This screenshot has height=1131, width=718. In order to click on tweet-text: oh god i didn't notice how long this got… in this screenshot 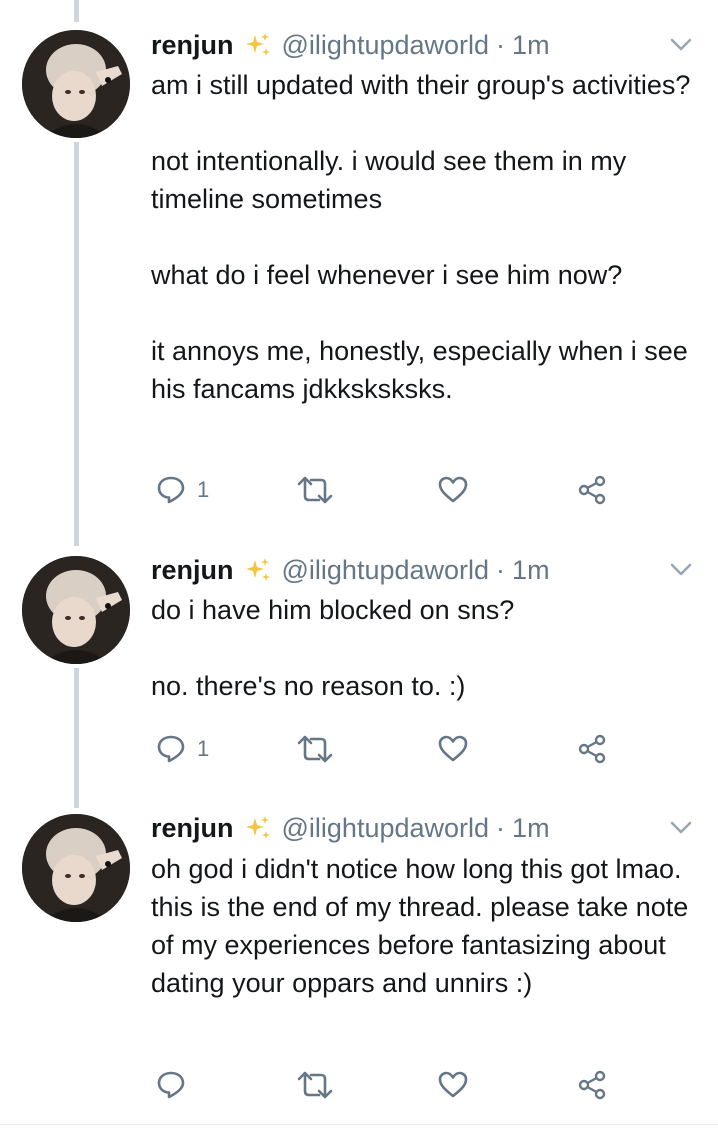, I will do `click(426, 926)`.